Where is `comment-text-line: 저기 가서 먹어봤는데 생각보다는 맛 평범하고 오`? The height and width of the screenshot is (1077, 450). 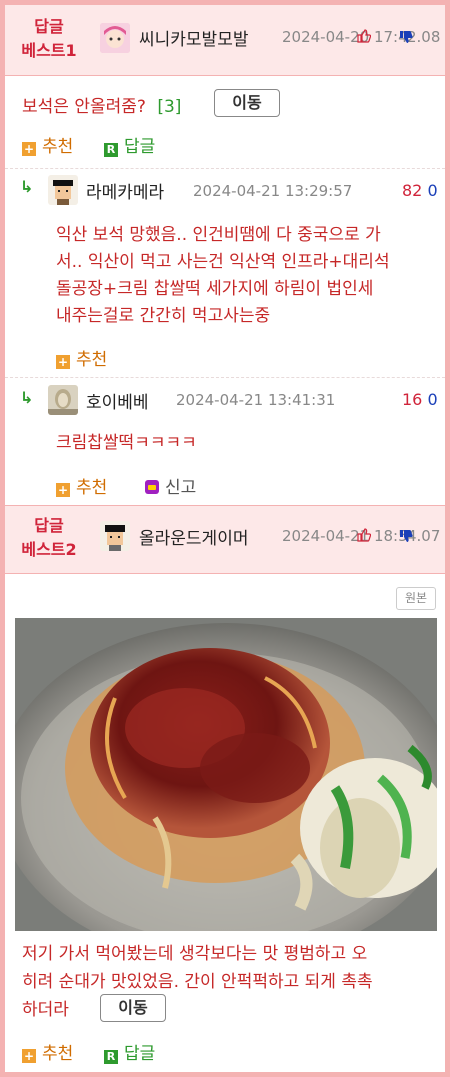 comment-text-line: 저기 가서 먹어봤는데 생각보다는 맛 평범하고 오 is located at coordinates (195, 954).